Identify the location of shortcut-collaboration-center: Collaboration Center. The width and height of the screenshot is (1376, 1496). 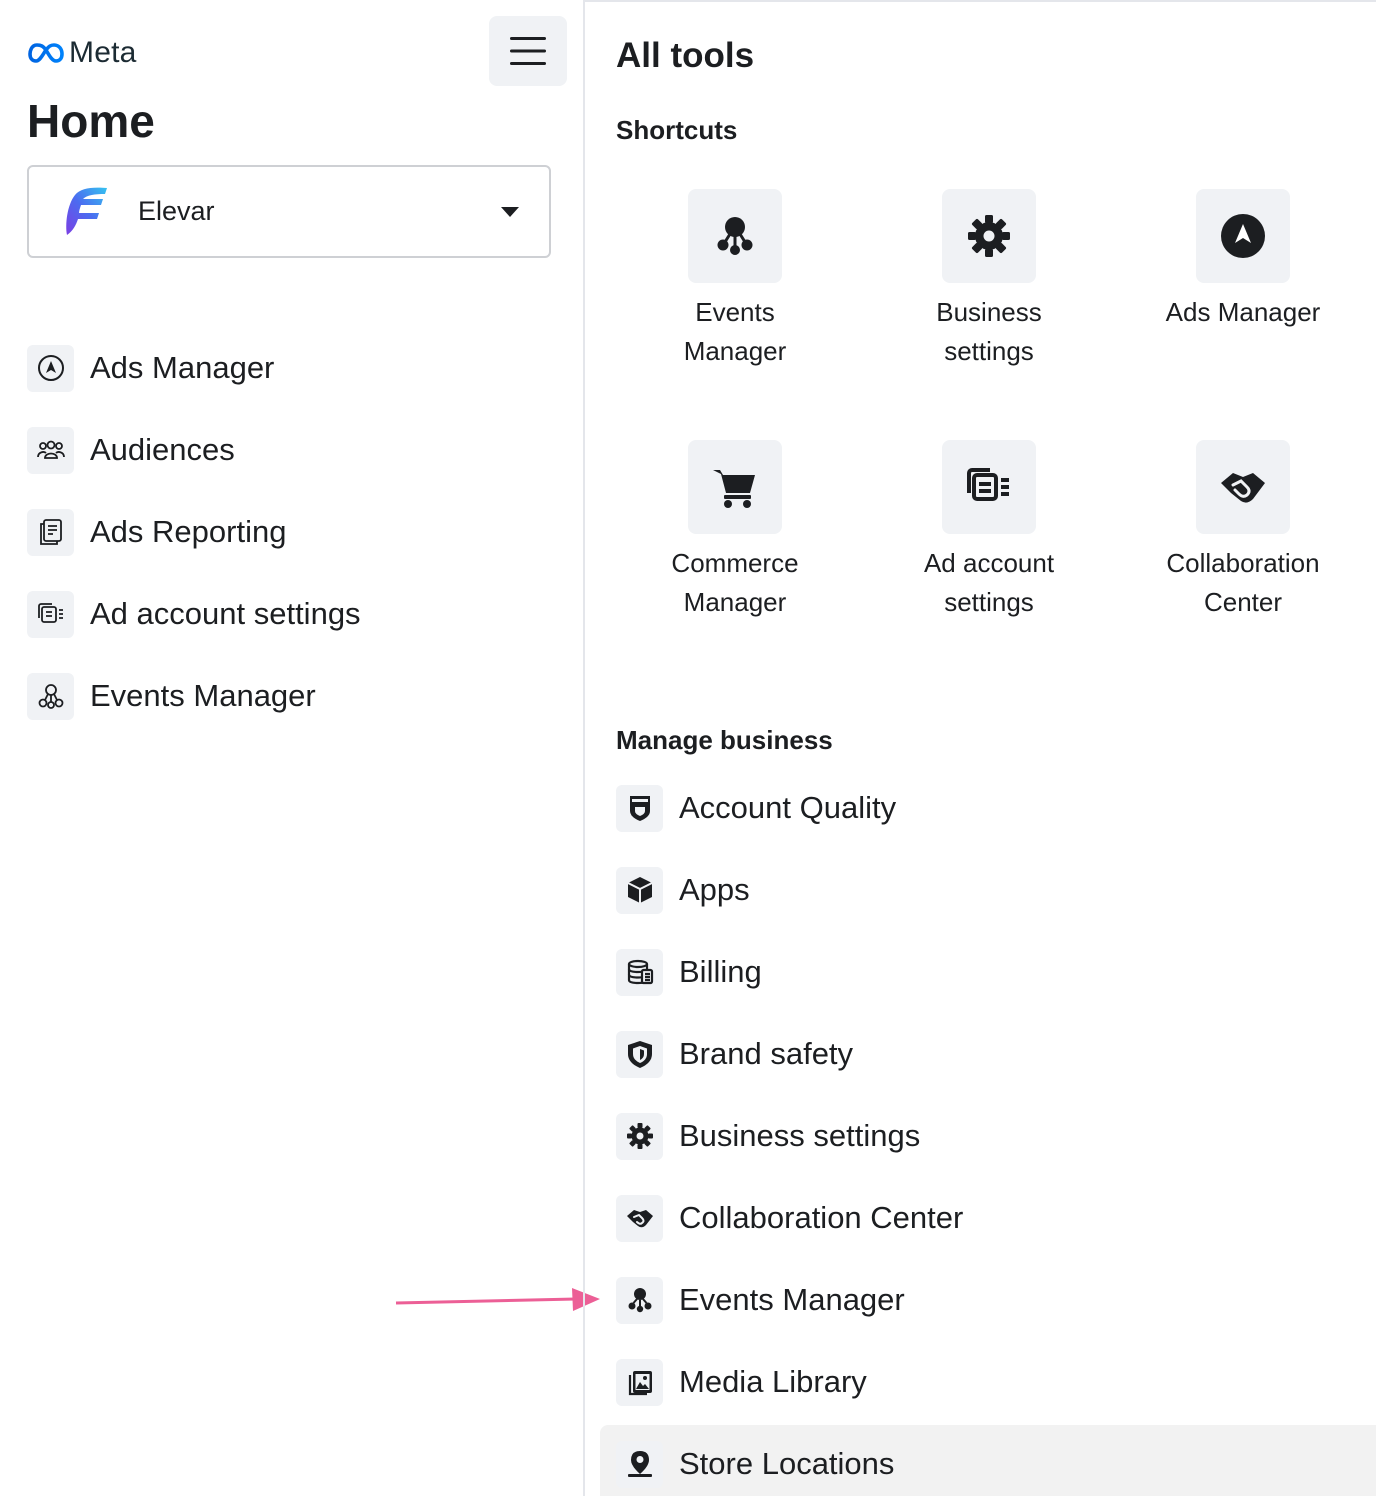
(1243, 531).